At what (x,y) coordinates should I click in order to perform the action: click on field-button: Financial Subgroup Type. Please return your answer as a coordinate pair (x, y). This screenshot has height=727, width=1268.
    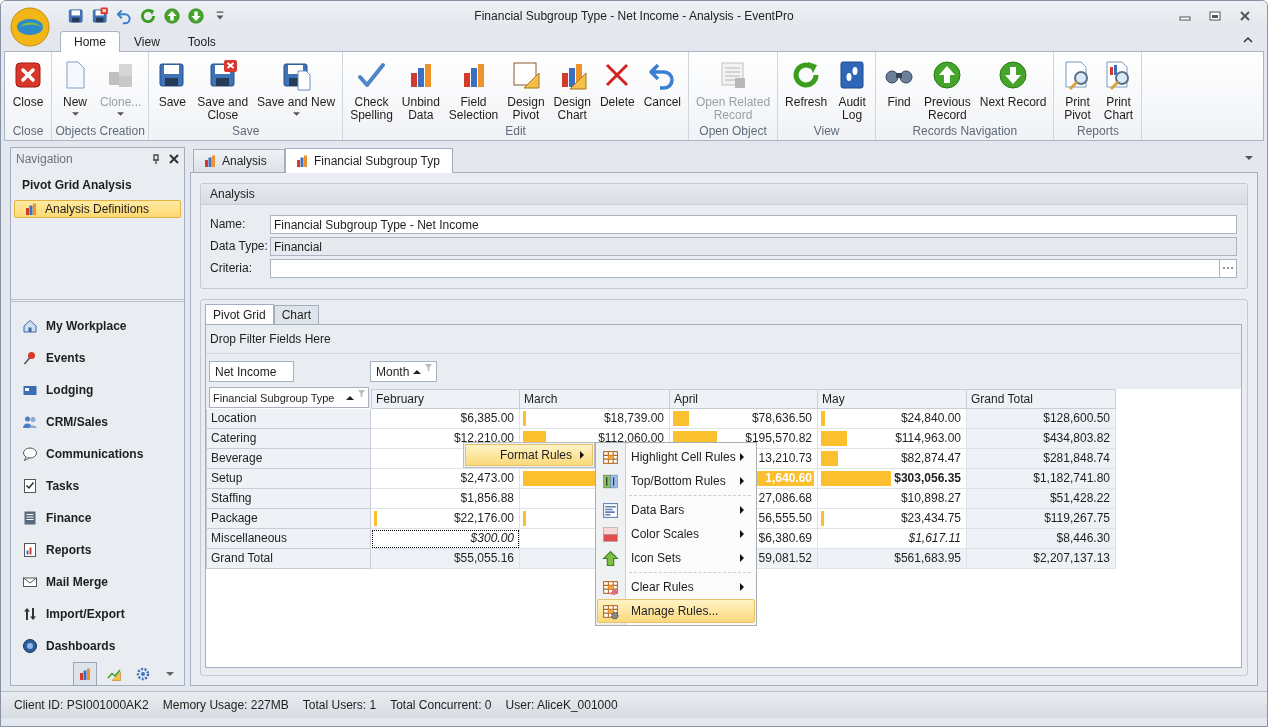
    Looking at the image, I should click on (289, 397).